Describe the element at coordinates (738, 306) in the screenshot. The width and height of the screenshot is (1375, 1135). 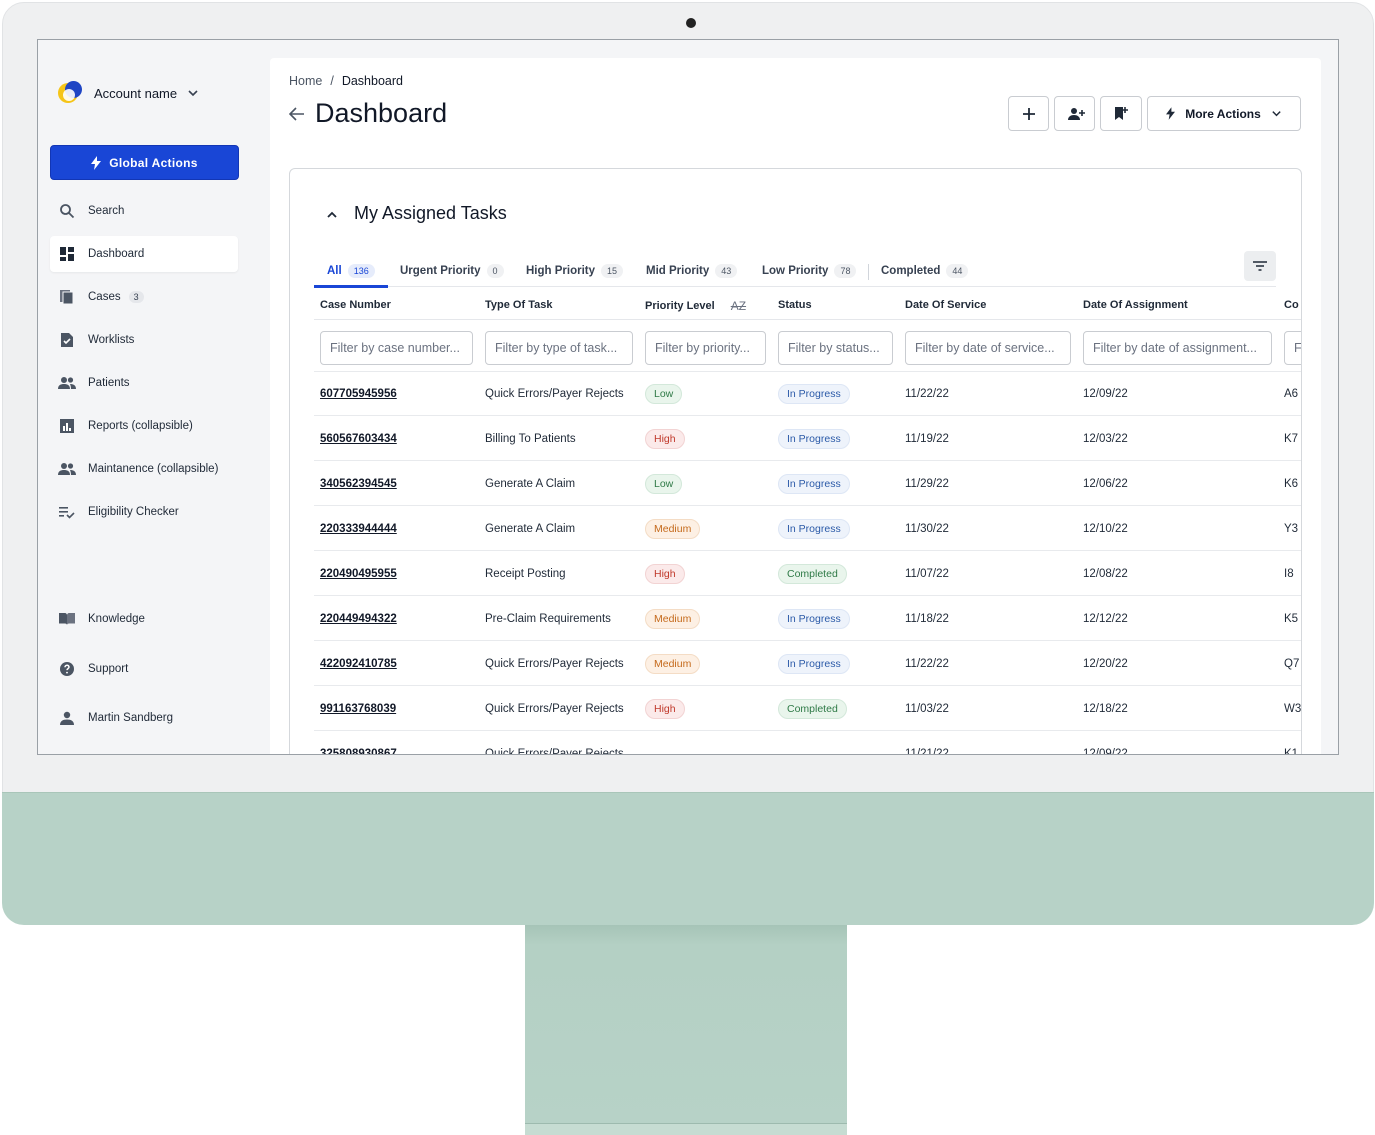
I see `sort-az-icon: AZ` at that location.